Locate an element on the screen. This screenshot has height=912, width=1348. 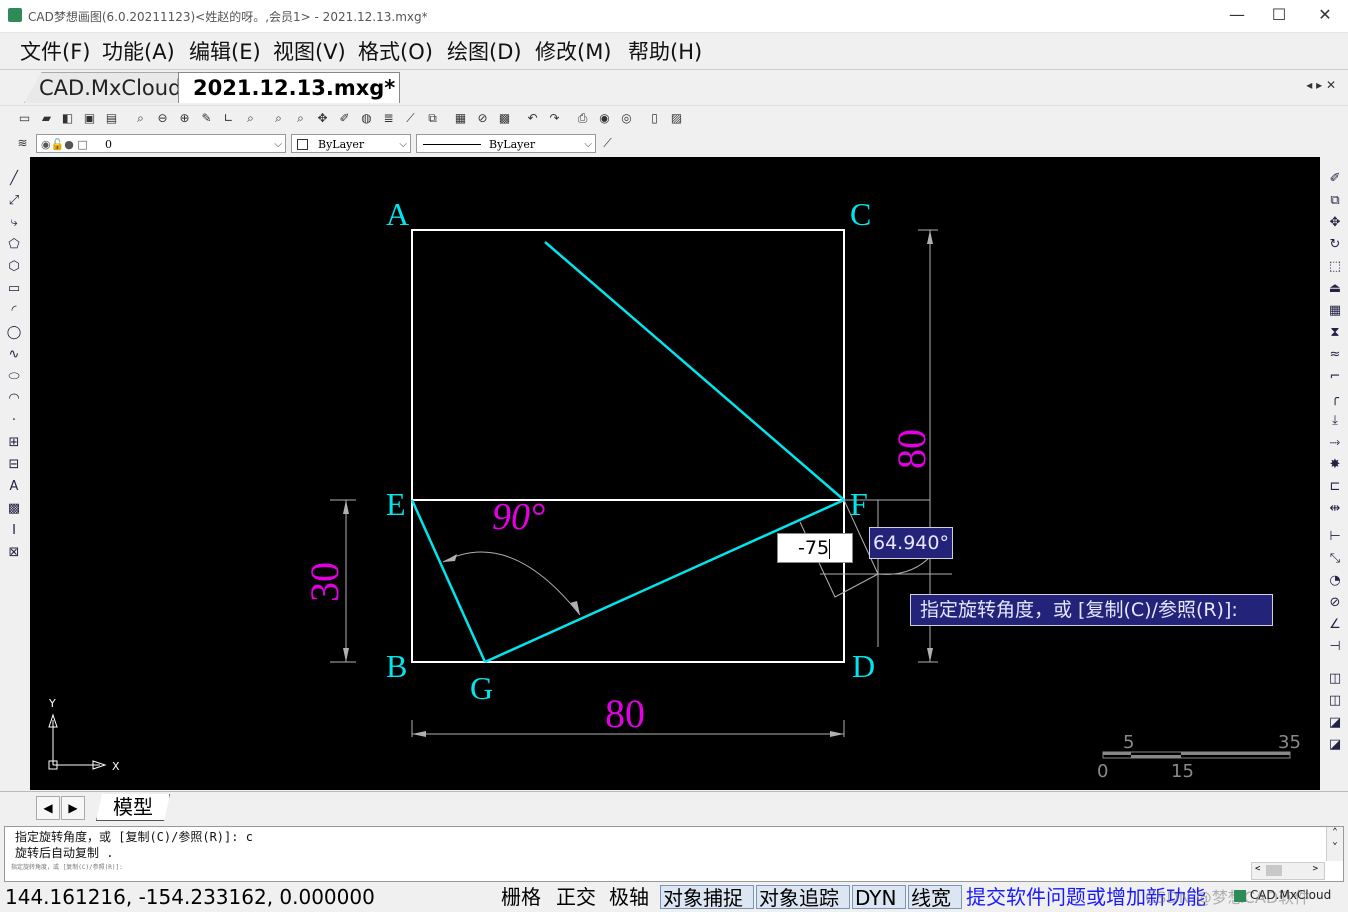
scroll-down-icon: ⌄ is located at coordinates (1335, 842).